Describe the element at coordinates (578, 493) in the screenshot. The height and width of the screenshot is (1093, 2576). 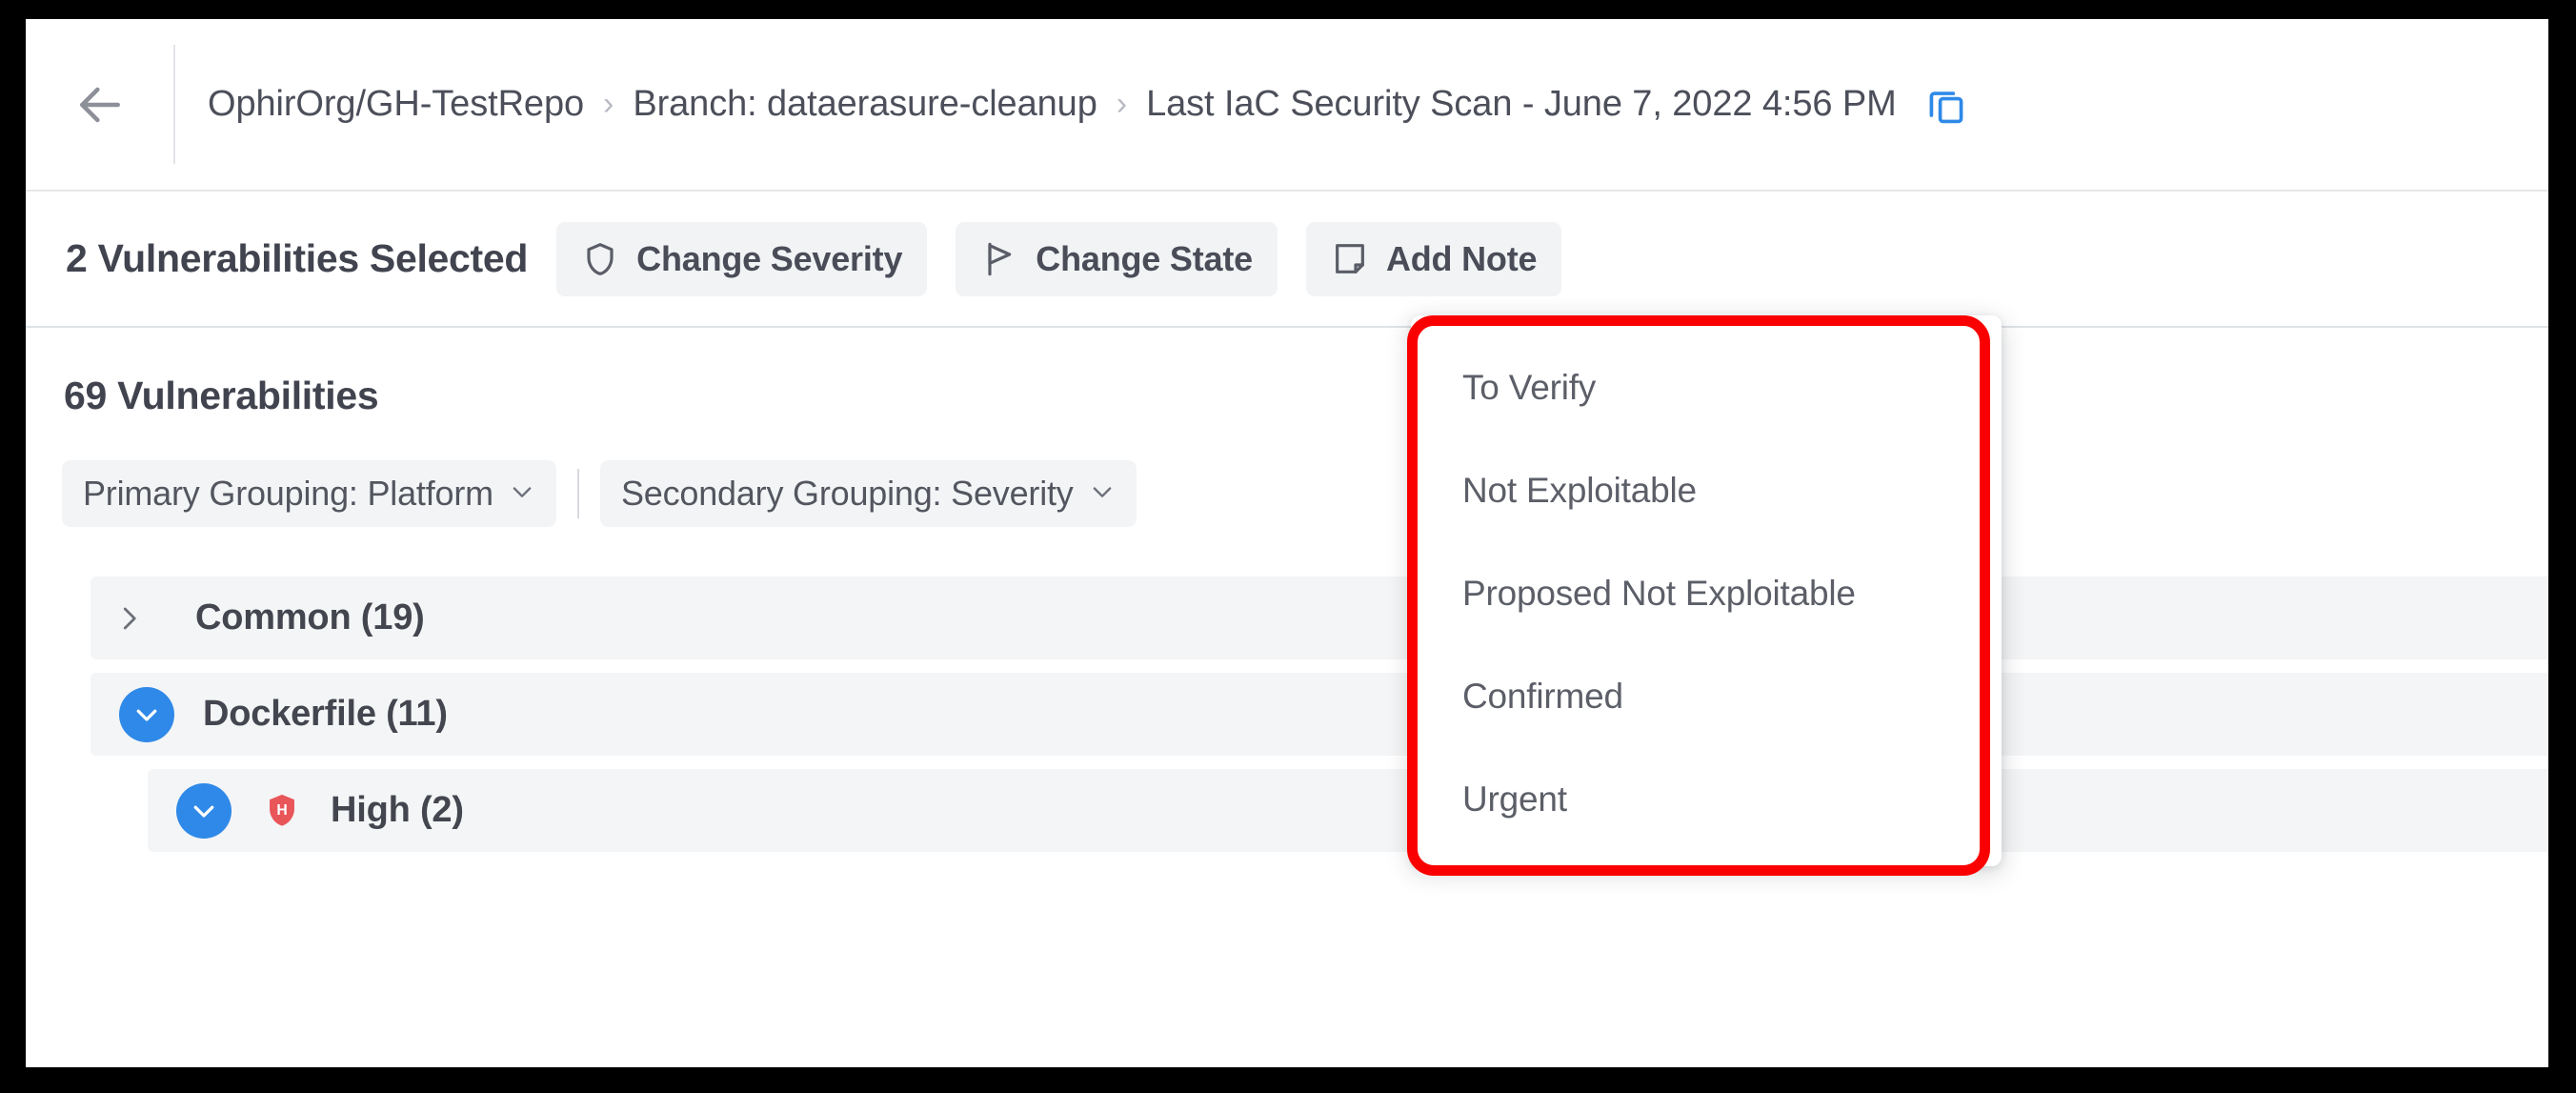
I see `grouping-divider` at that location.